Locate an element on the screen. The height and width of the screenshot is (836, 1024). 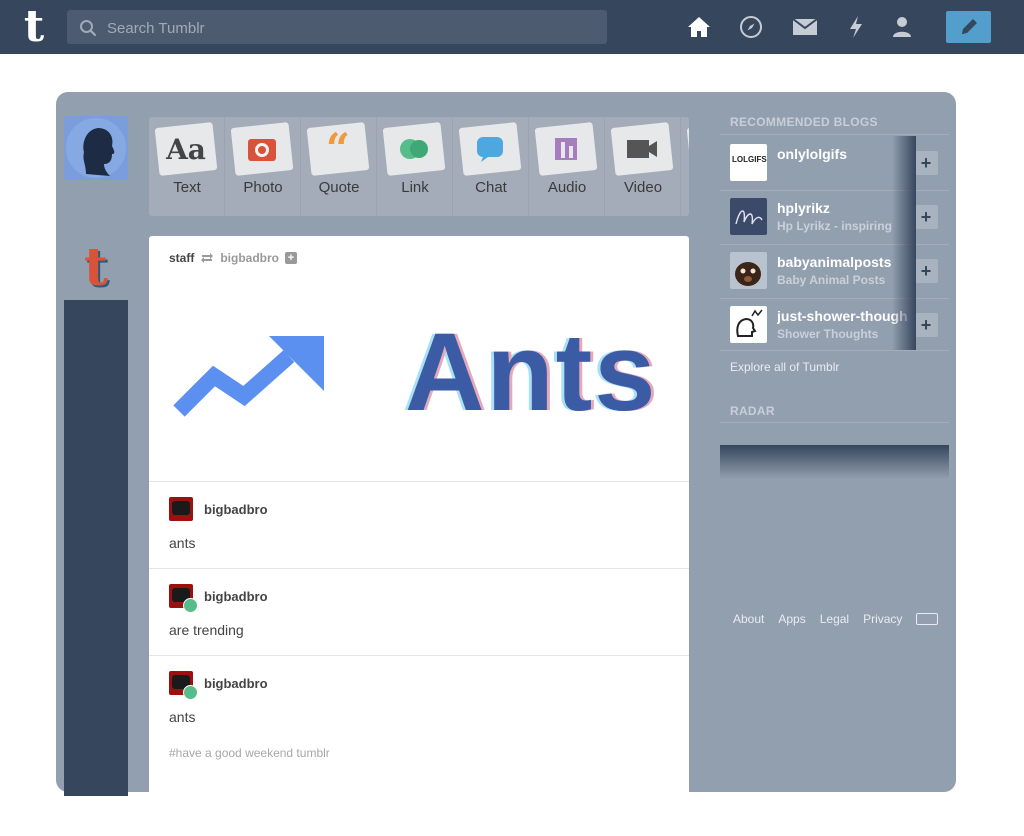
video-icon is located at coordinates (642, 149).